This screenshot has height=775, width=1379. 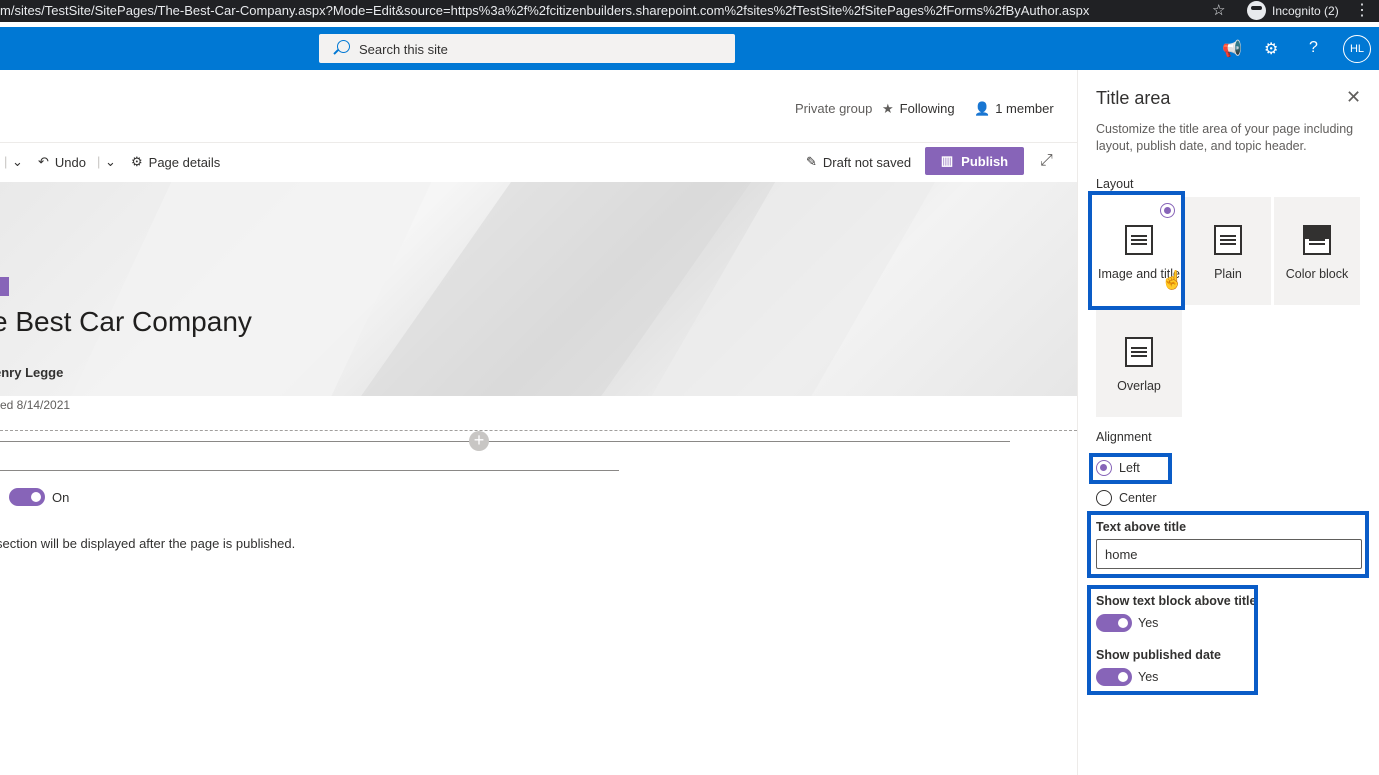 What do you see at coordinates (70, 162) in the screenshot?
I see `undo-label: Undo` at bounding box center [70, 162].